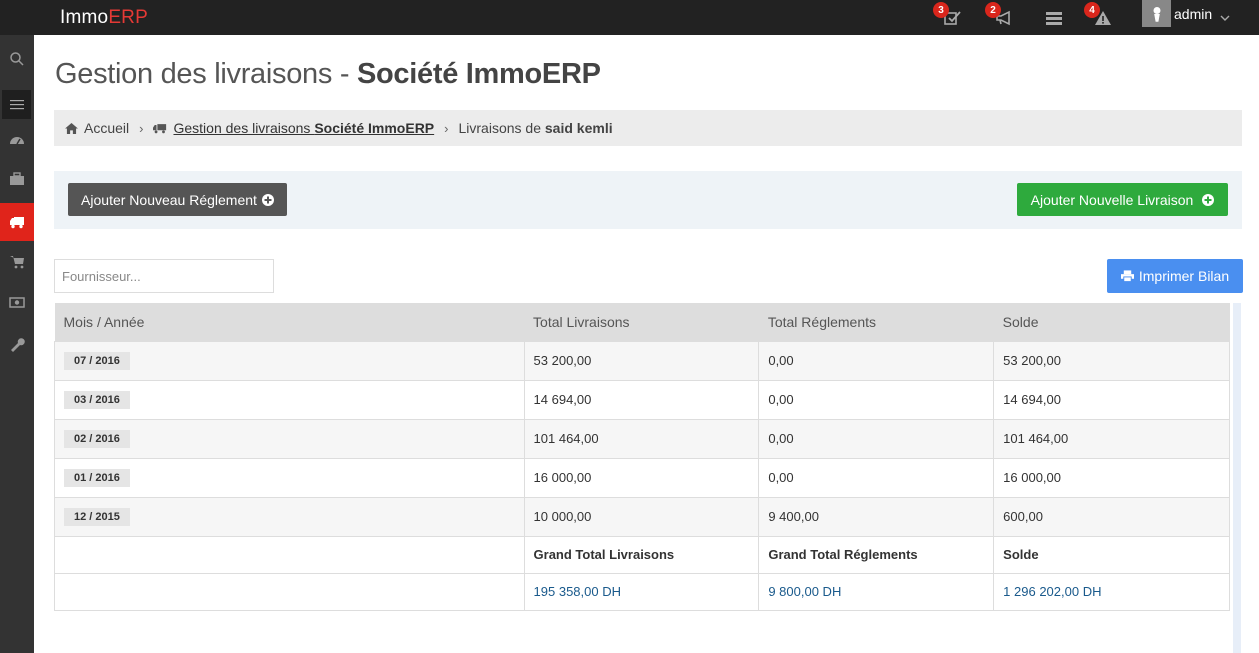 Image resolution: width=1259 pixels, height=653 pixels. What do you see at coordinates (876, 554) in the screenshot?
I see `grand-total-payments-label: Grand Total Réglements` at bounding box center [876, 554].